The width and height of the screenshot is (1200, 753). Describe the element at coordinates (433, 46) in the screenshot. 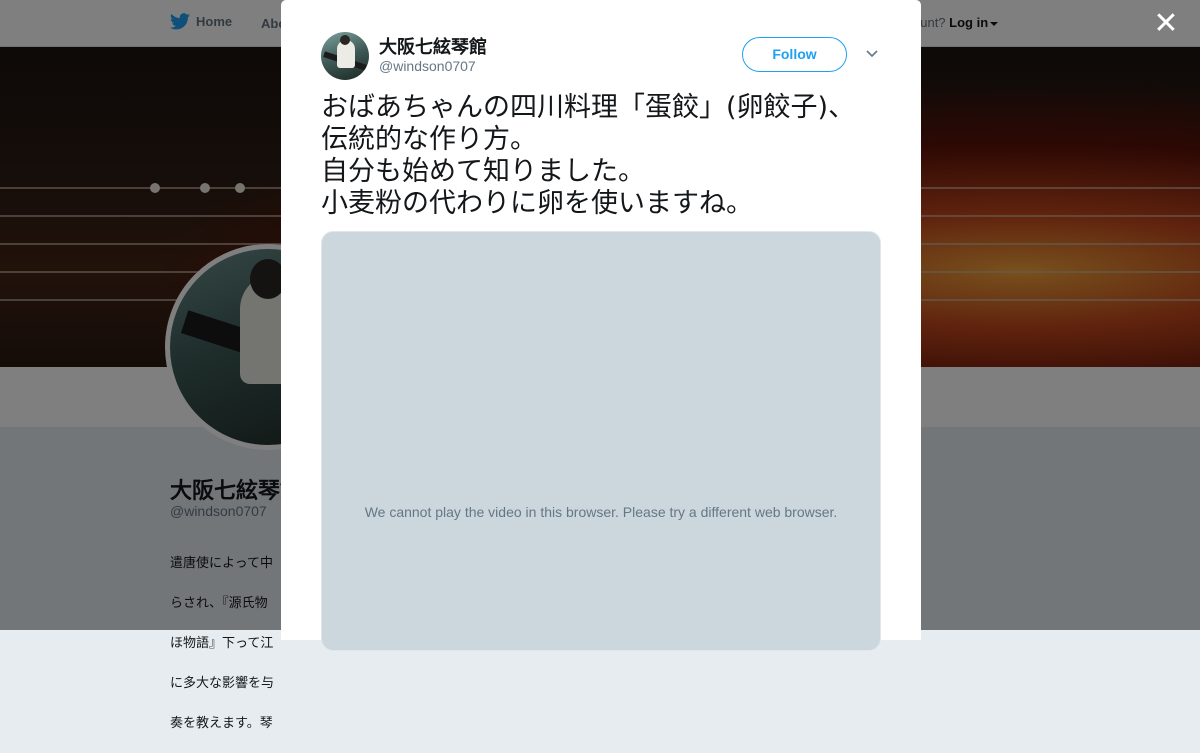

I see `tweet-author-name: 大阪七絃琴館` at that location.